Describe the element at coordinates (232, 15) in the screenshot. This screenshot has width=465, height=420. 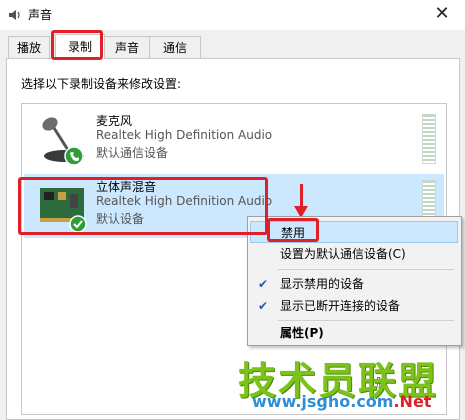
I see `title-bar: 声音 ✕` at that location.